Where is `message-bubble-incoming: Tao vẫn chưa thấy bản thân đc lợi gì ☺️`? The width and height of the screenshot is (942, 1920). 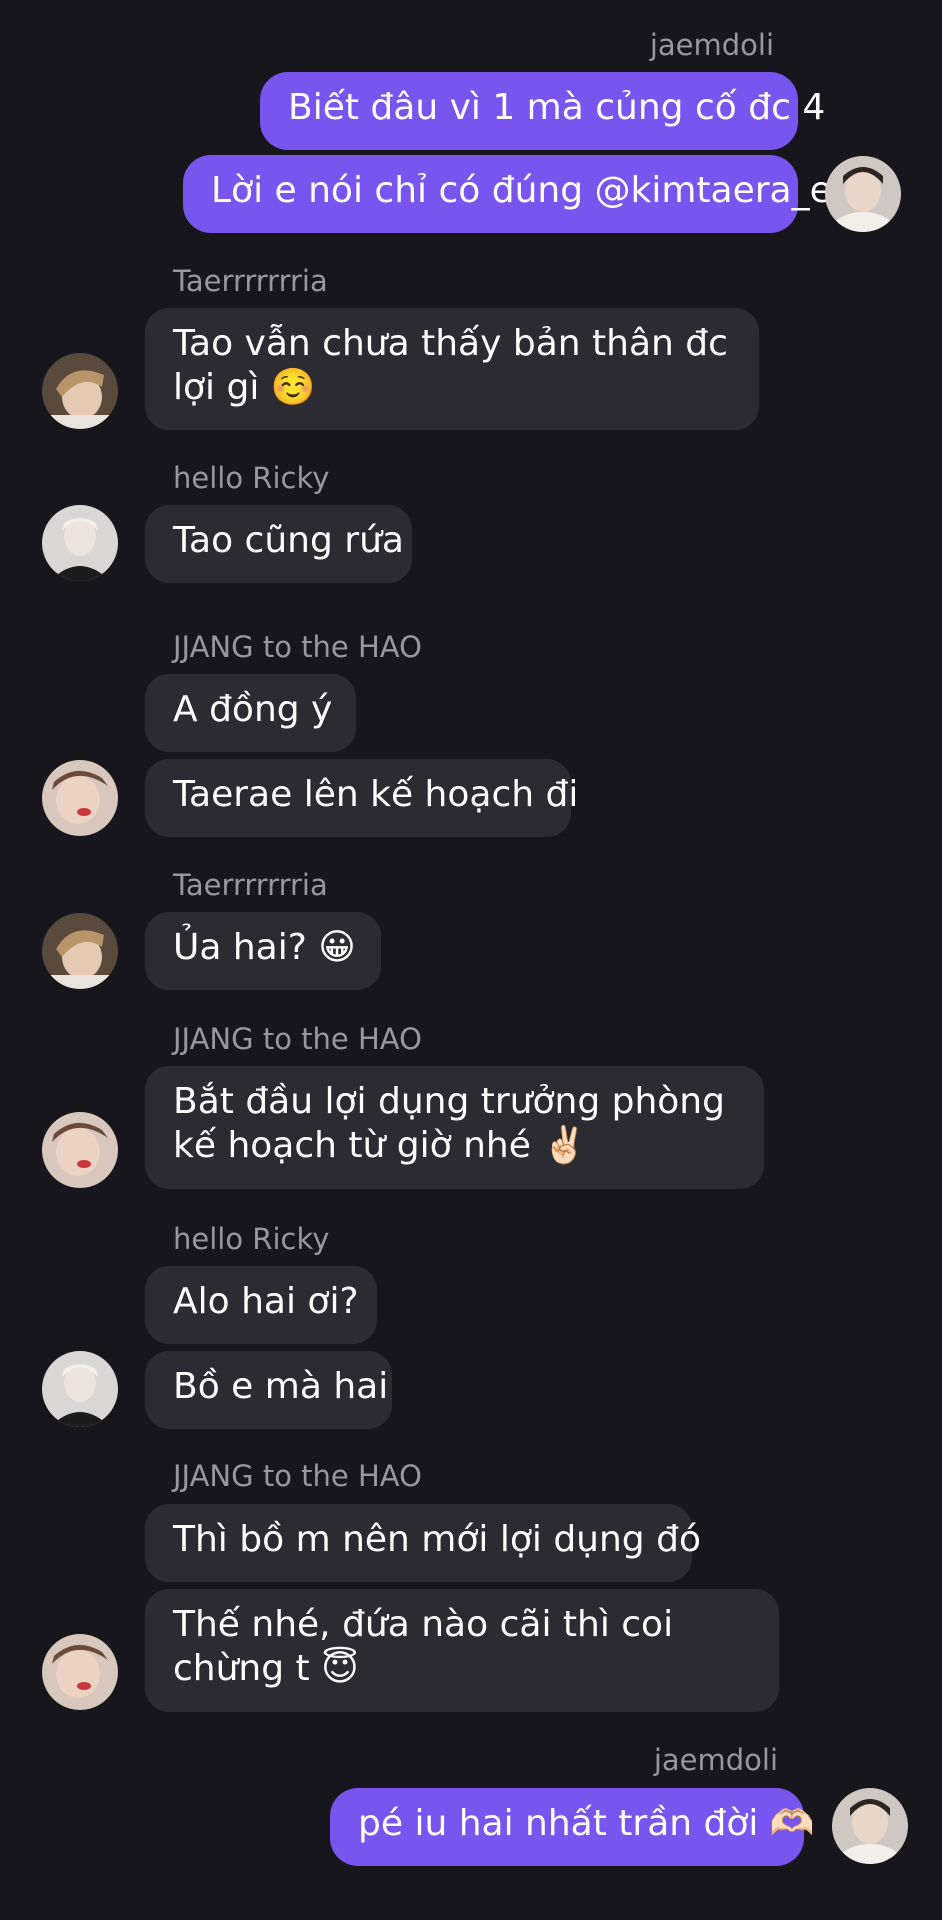 message-bubble-incoming: Tao vẫn chưa thấy bản thân đc lợi gì ☺️ is located at coordinates (452, 369).